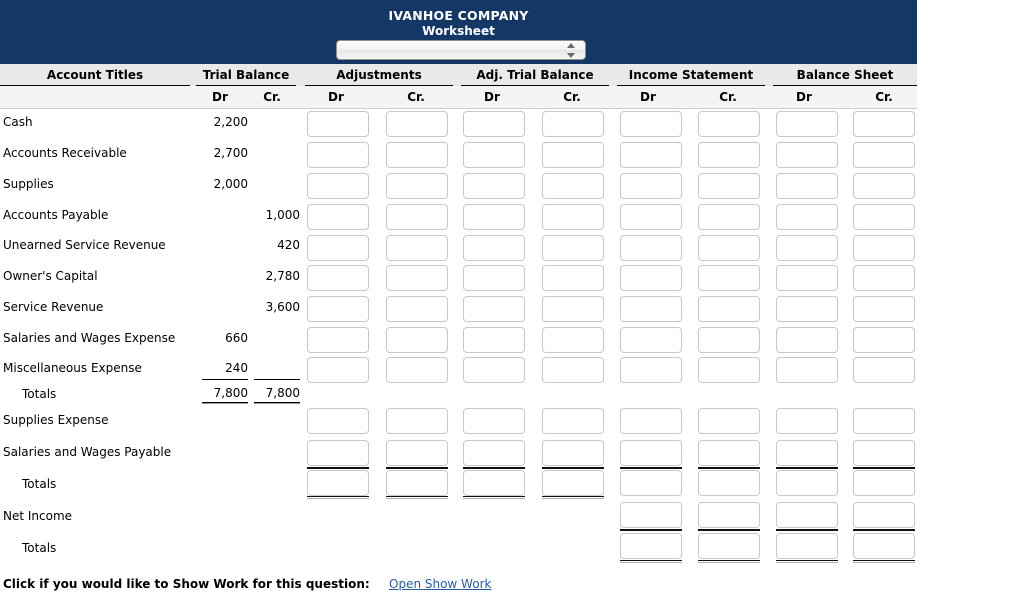 This screenshot has width=1024, height=603. I want to click on input-adj-dr-r5, so click(338, 278).